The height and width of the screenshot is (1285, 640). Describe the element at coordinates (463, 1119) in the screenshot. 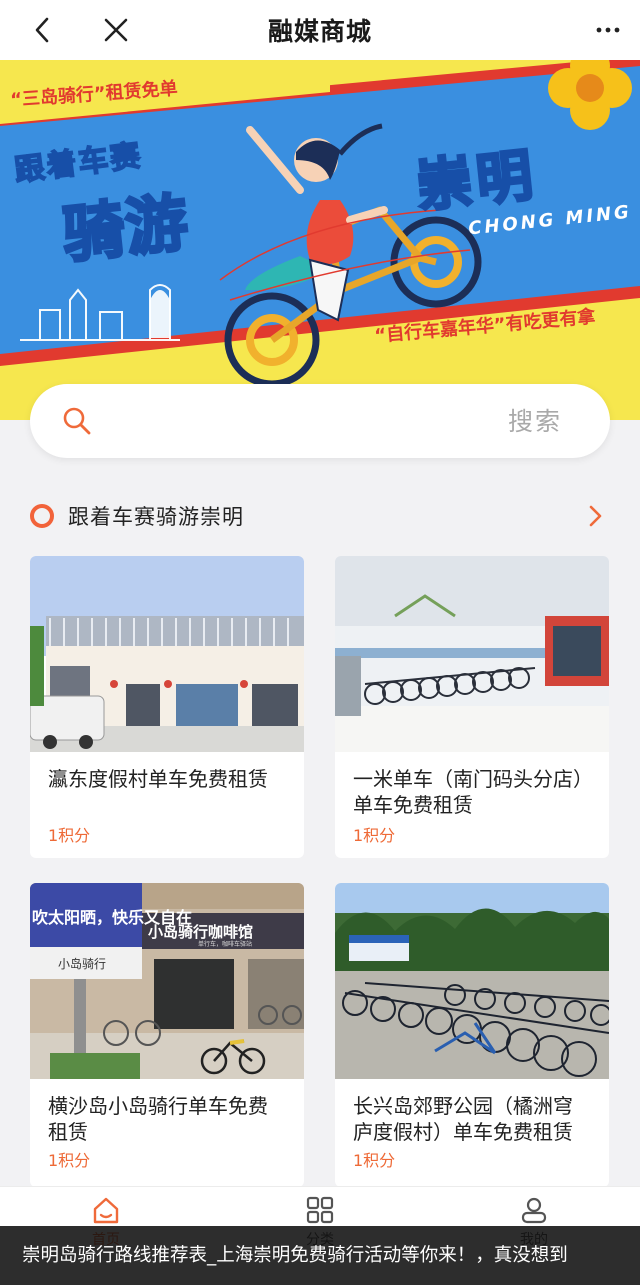

I see `product-title: 长兴岛郊野公园（橘洲穹庐度假村）单车免费租赁` at that location.